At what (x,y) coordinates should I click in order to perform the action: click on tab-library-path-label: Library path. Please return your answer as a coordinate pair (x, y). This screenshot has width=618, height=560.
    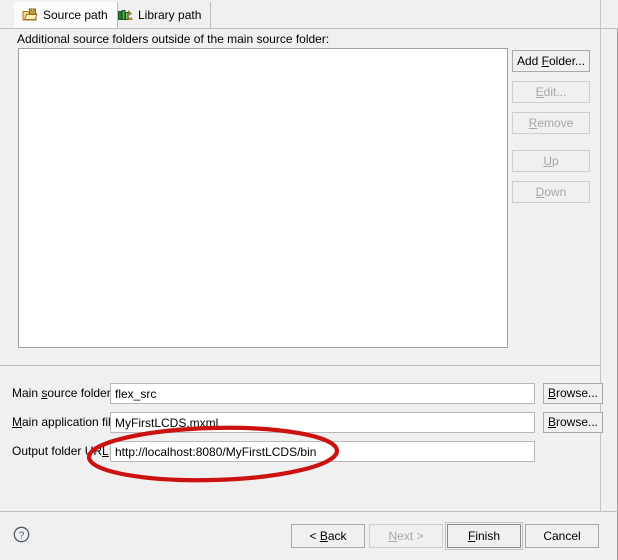
    Looking at the image, I should click on (170, 15).